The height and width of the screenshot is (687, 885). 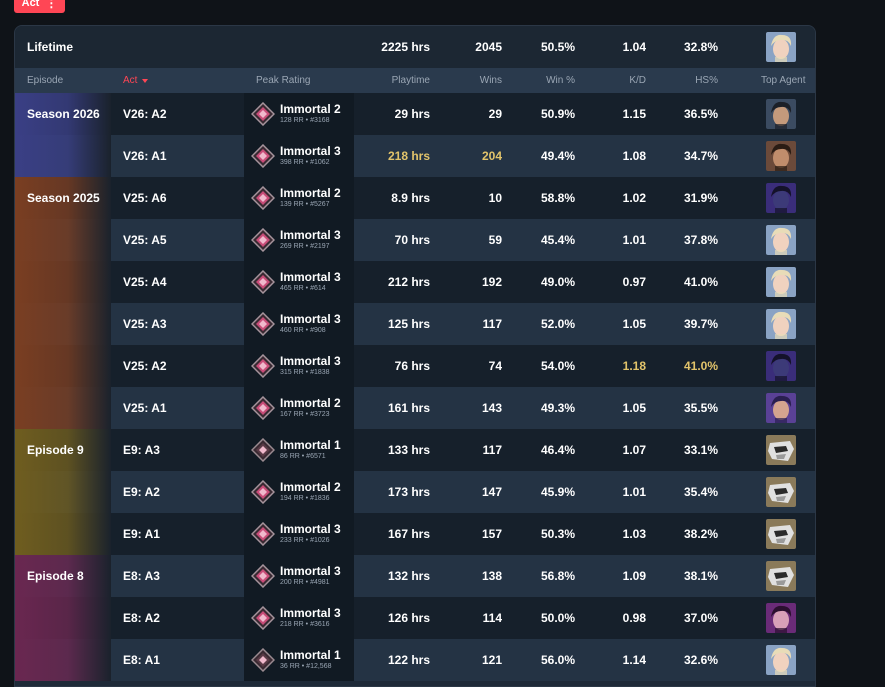 What do you see at coordinates (136, 80) in the screenshot?
I see `header-act-sort: Act` at bounding box center [136, 80].